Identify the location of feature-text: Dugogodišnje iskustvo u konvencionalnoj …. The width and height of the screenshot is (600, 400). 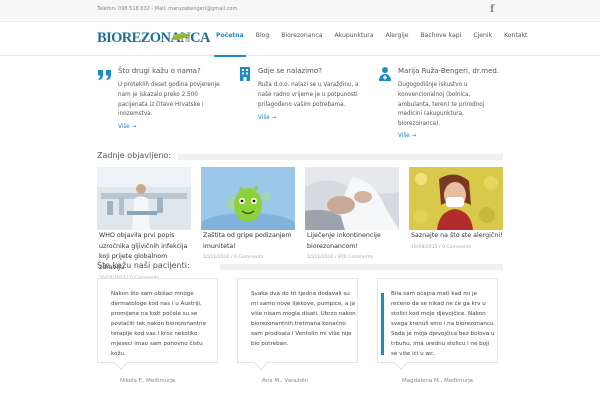
(441, 105).